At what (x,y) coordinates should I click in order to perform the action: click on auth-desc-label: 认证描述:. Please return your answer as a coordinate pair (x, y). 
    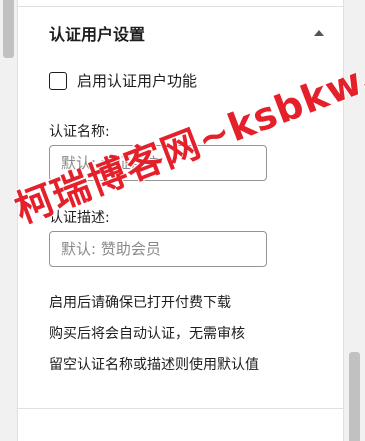
    Looking at the image, I should click on (79, 218).